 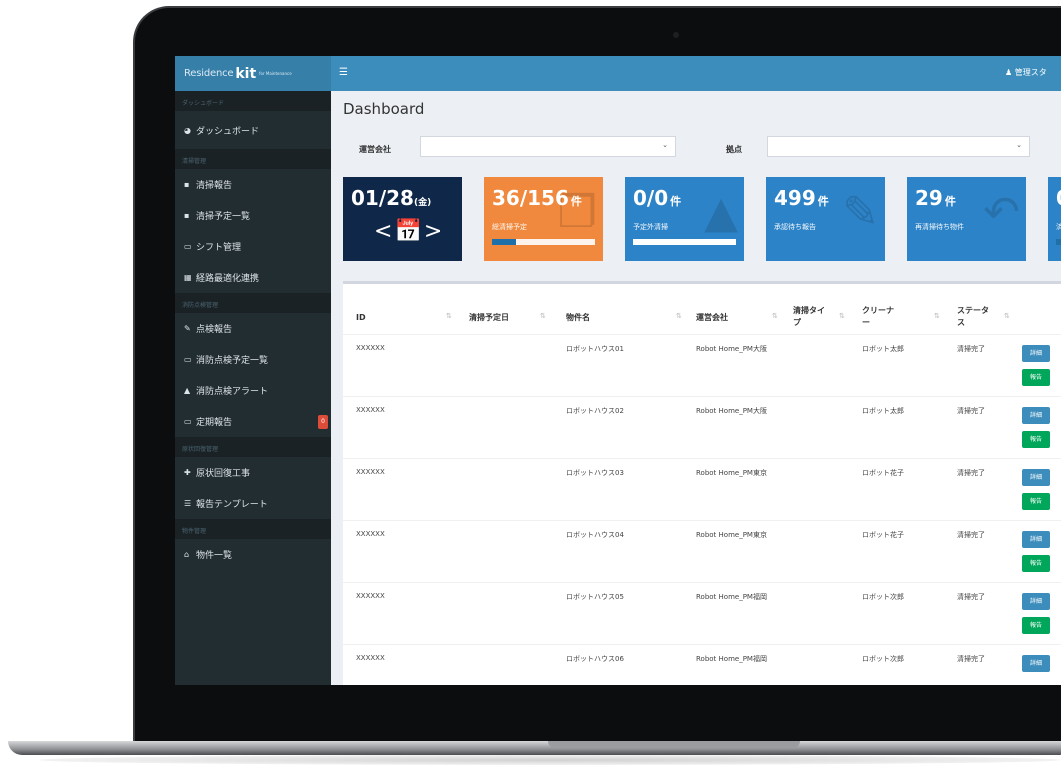 What do you see at coordinates (253, 359) in the screenshot?
I see `sidebar-item: ▭ 消防点検予定一覧` at bounding box center [253, 359].